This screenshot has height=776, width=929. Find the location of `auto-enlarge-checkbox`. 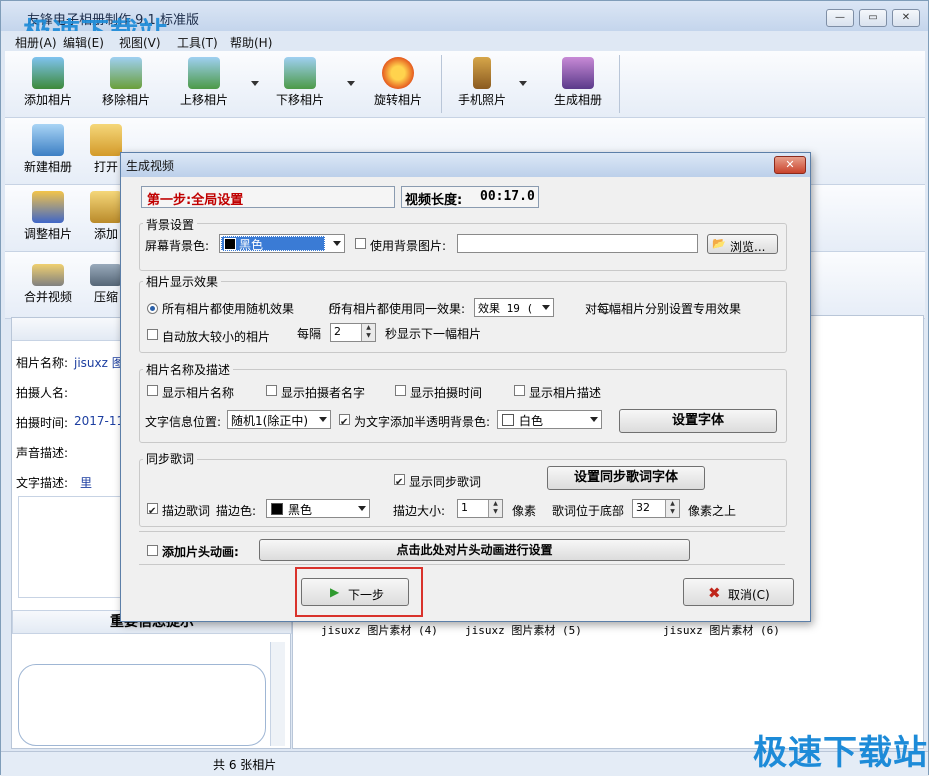

auto-enlarge-checkbox is located at coordinates (152, 334).